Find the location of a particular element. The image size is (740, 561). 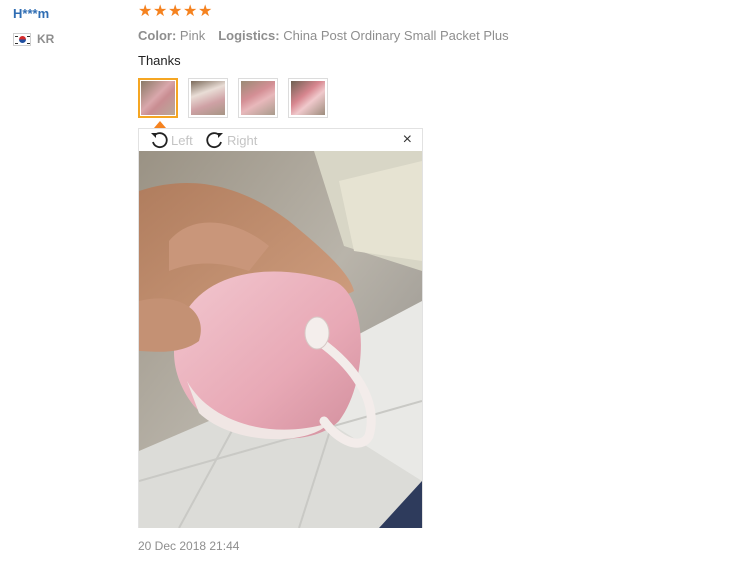

rotate-right-button: Right is located at coordinates (231, 140).